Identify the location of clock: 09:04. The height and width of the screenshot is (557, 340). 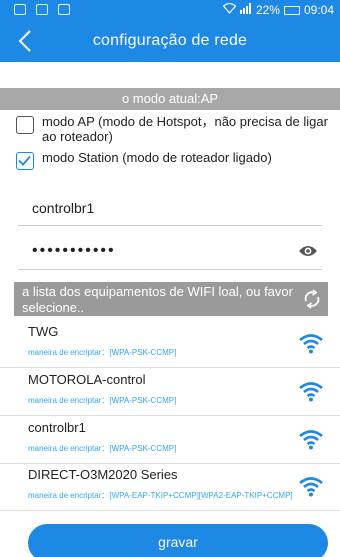
(318, 10).